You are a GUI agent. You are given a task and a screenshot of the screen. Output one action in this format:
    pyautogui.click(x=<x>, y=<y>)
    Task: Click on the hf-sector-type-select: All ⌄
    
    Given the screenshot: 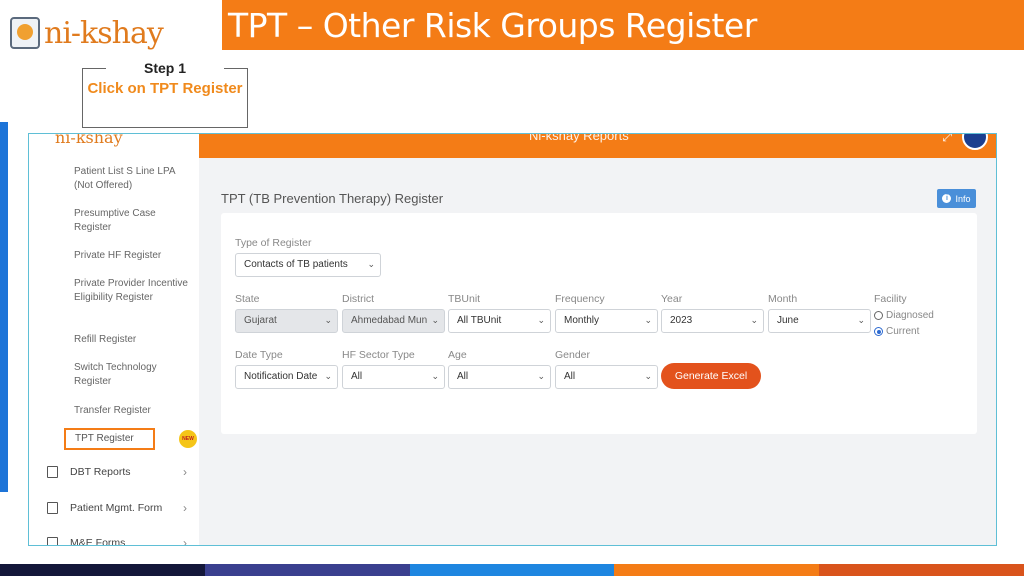 What is the action you would take?
    pyautogui.click(x=393, y=377)
    